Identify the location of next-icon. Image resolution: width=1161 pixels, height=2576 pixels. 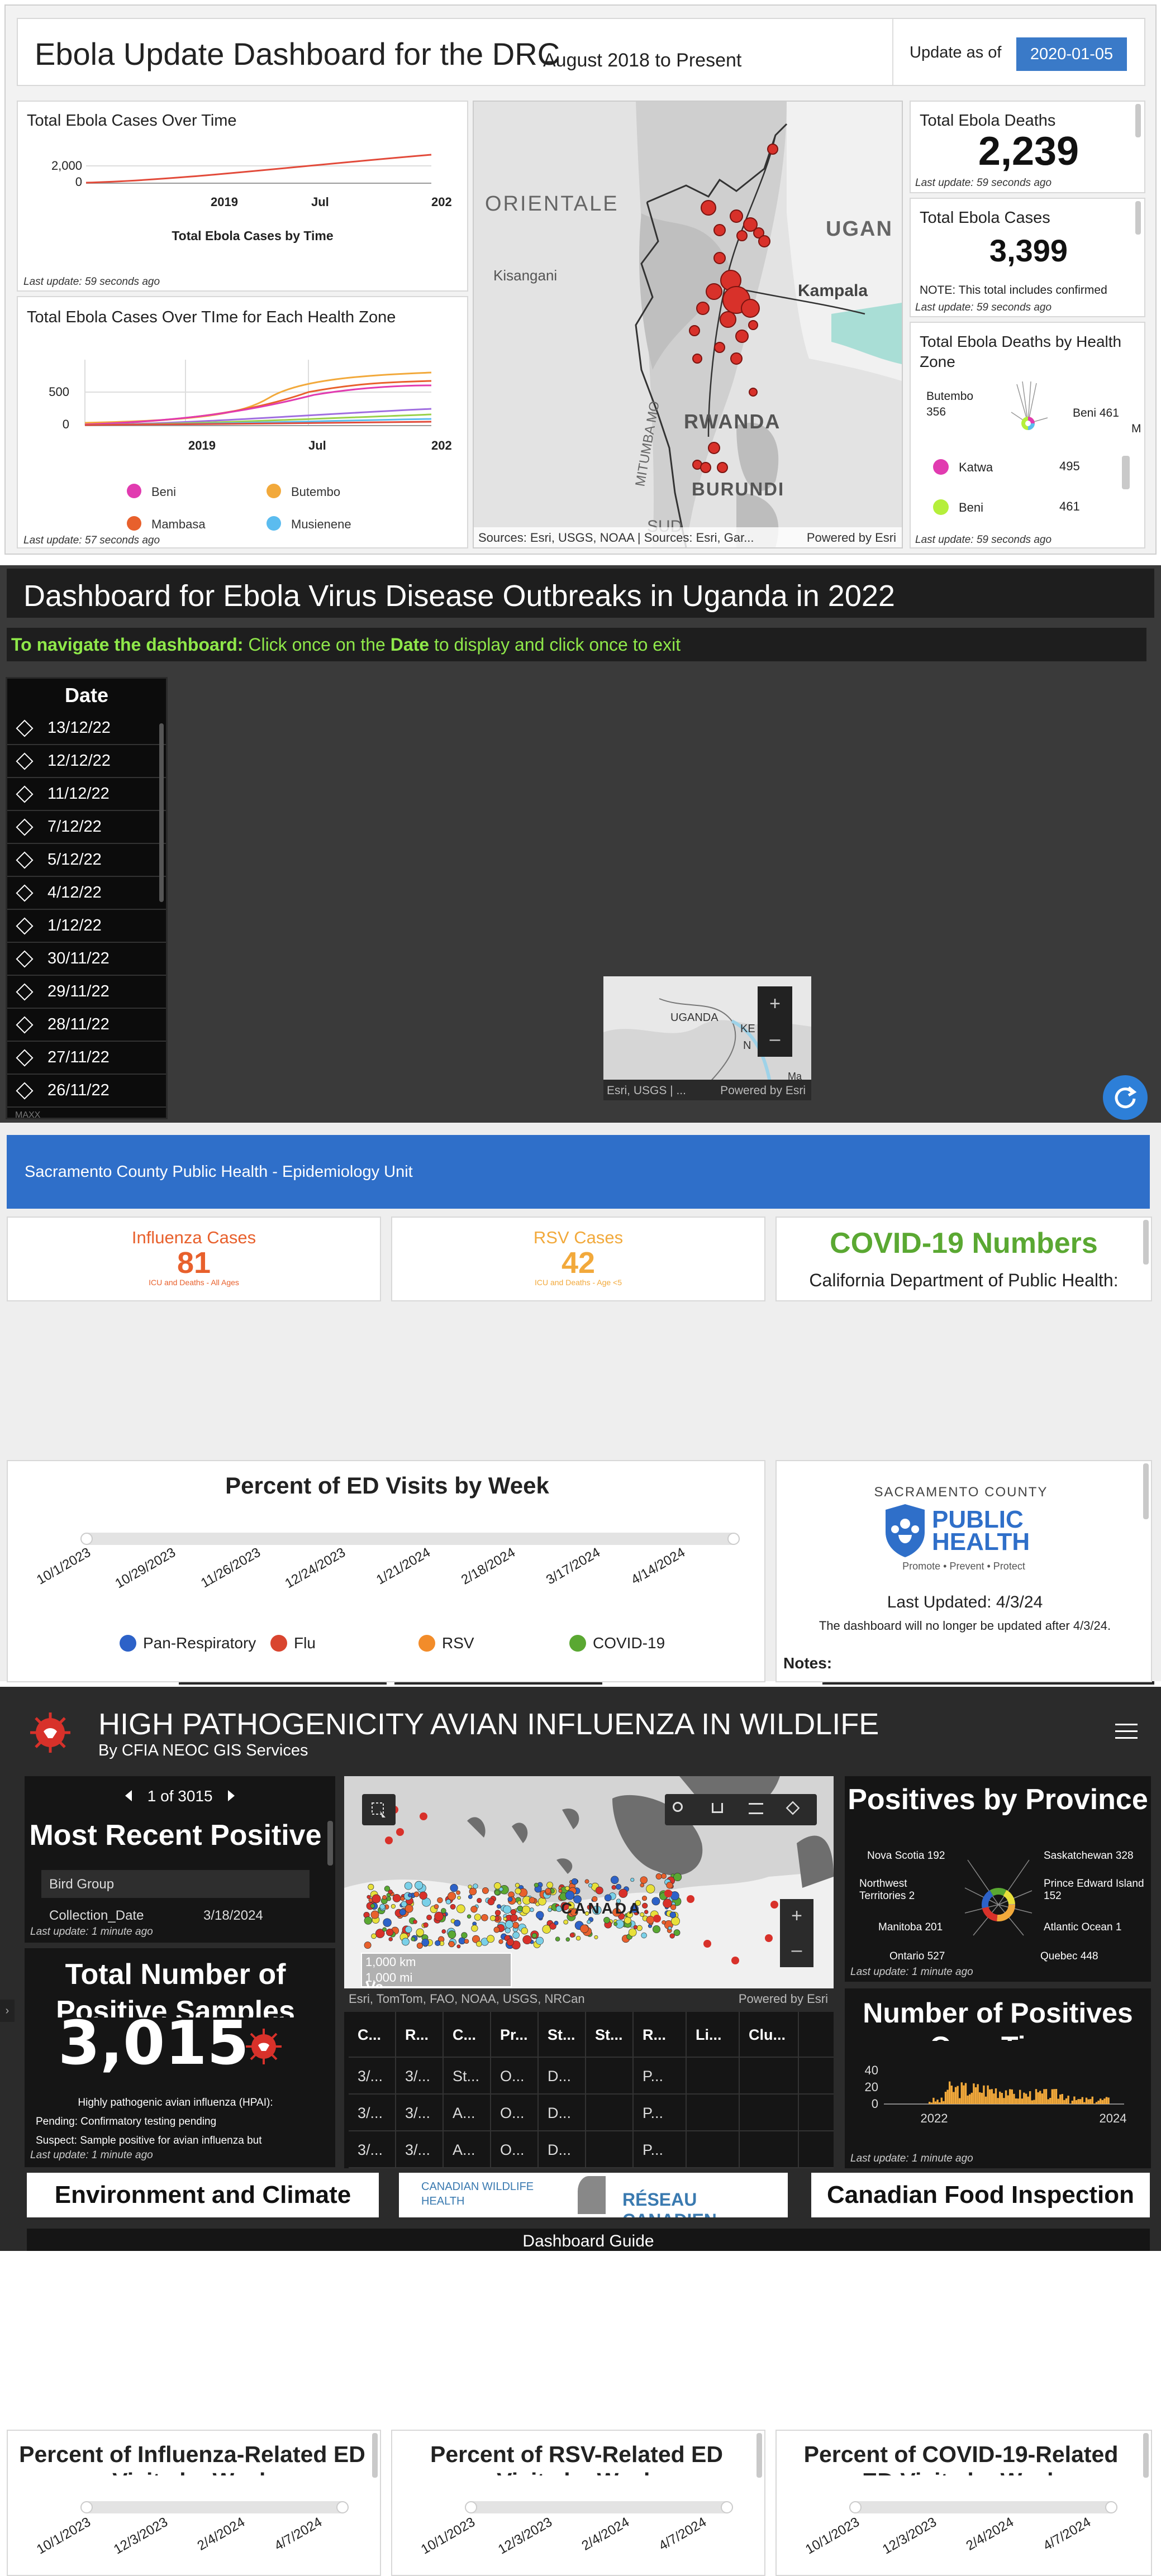
(231, 1795).